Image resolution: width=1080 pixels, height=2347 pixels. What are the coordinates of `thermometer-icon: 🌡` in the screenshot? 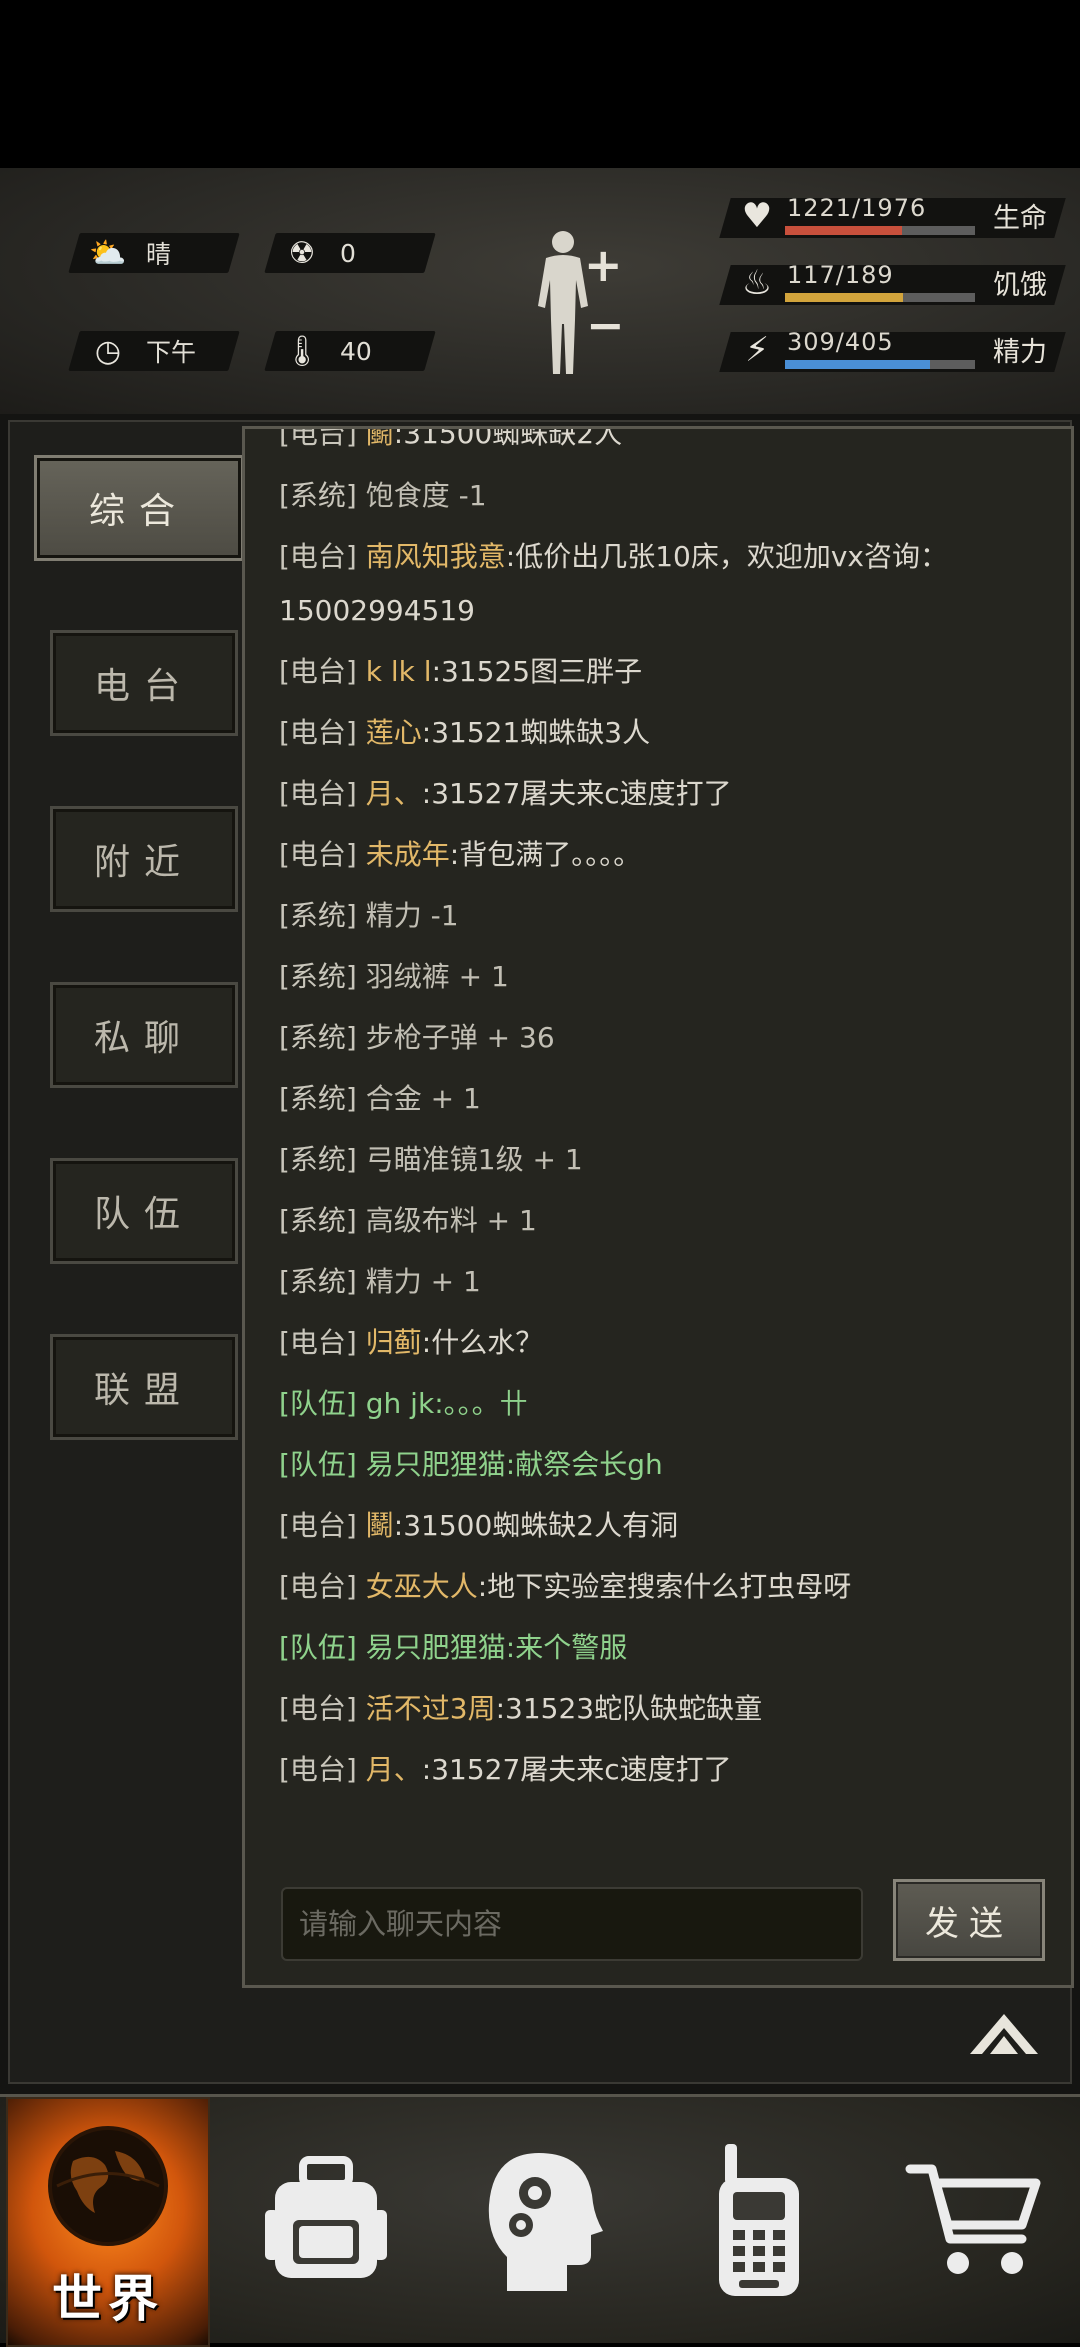 It's located at (302, 351).